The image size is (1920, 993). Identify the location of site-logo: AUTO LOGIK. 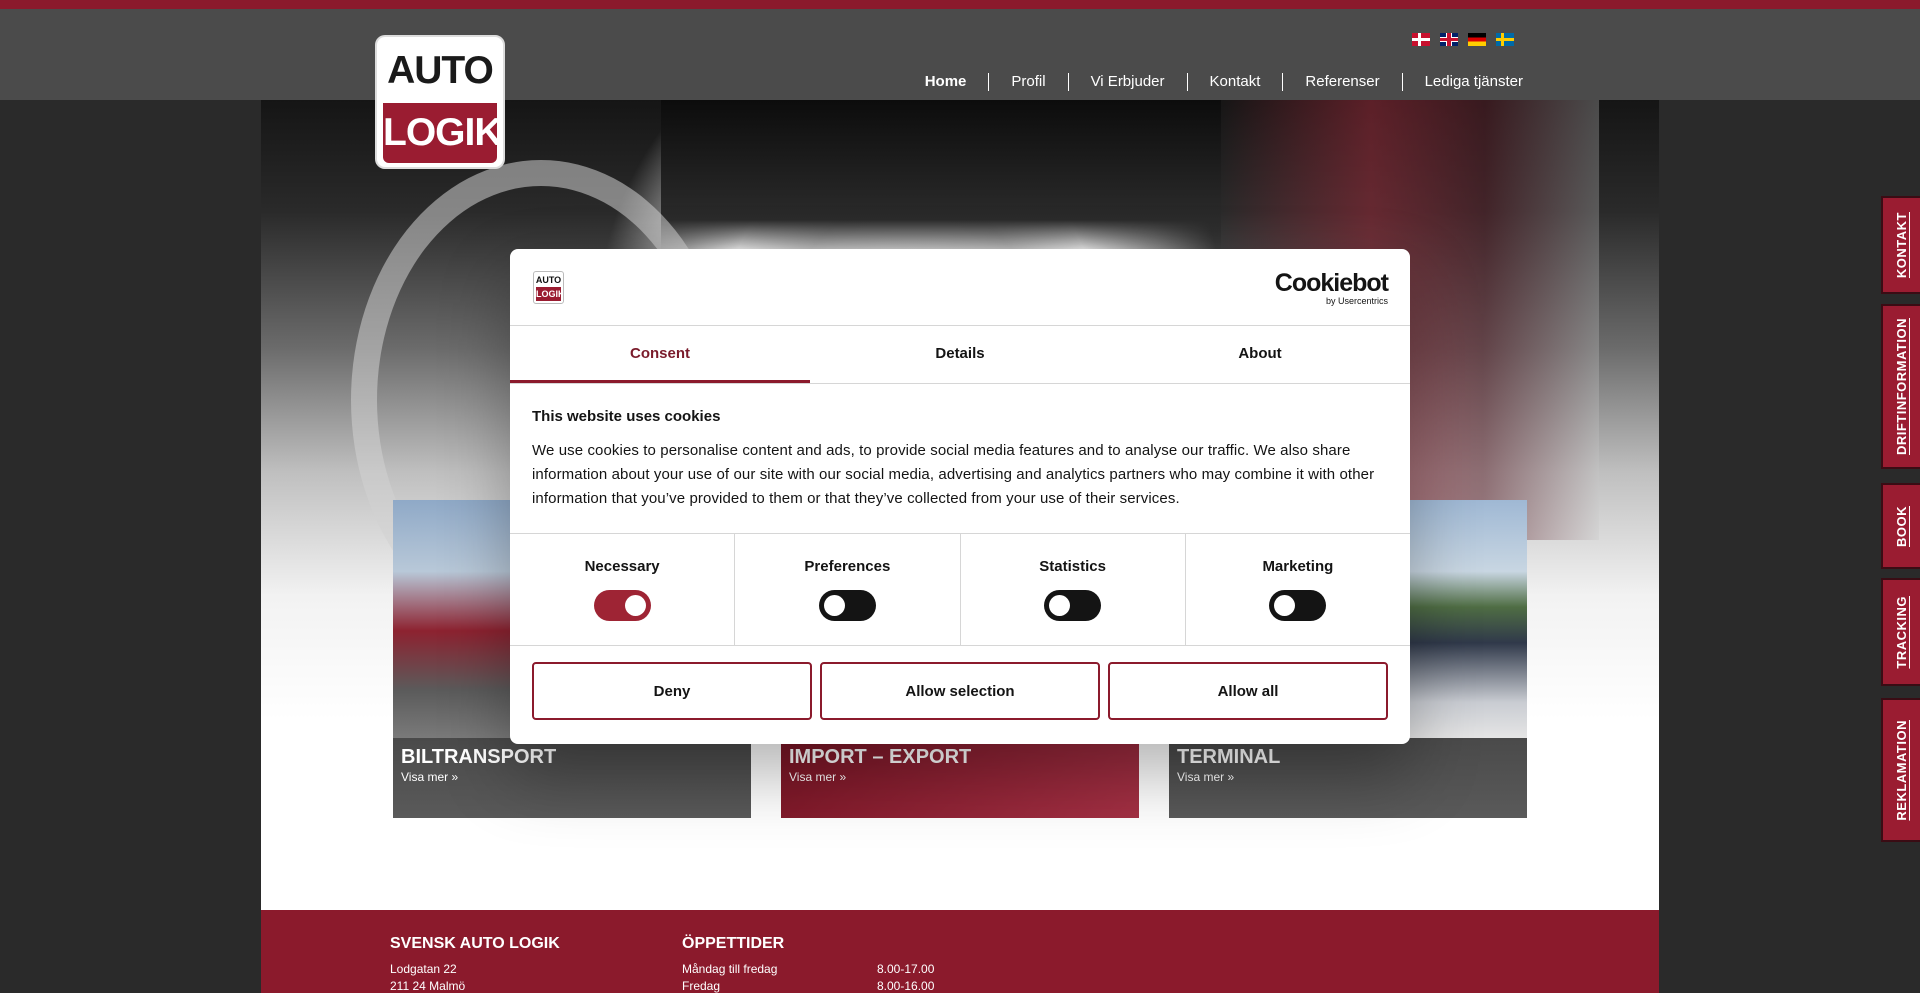
(440, 102).